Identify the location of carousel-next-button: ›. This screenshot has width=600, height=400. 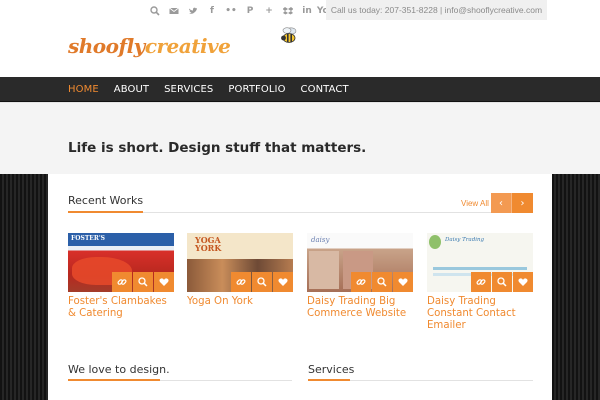
(522, 203).